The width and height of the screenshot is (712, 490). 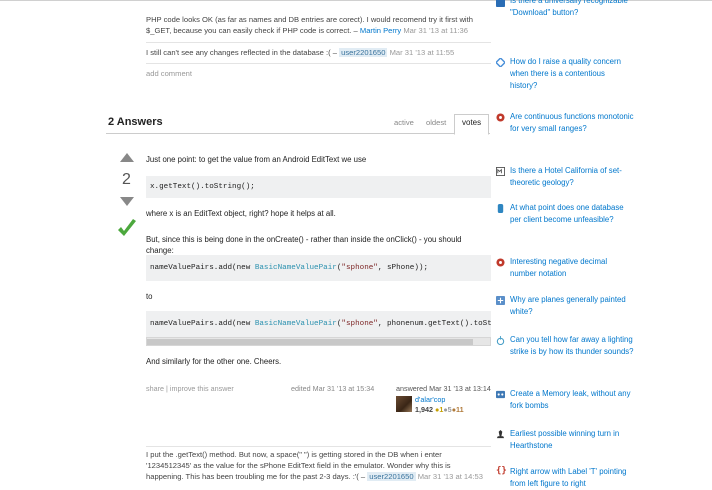 What do you see at coordinates (403, 268) in the screenshot?
I see `code-text: , sPhone));` at bounding box center [403, 268].